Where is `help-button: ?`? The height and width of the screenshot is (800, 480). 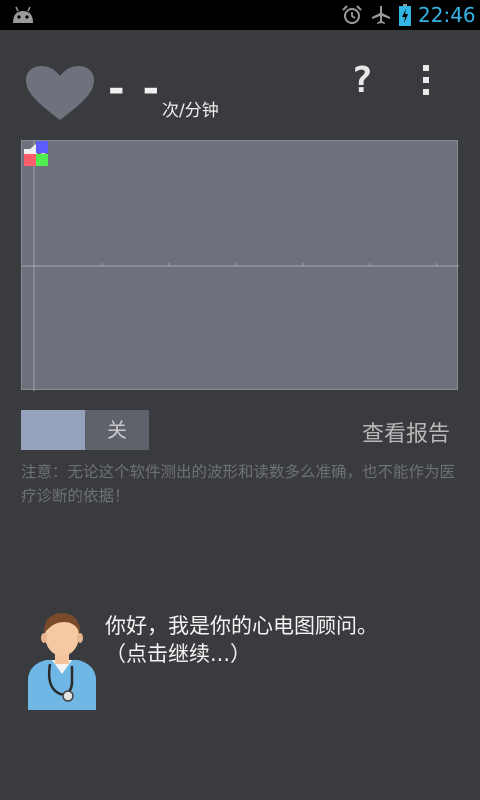 help-button: ? is located at coordinates (362, 81).